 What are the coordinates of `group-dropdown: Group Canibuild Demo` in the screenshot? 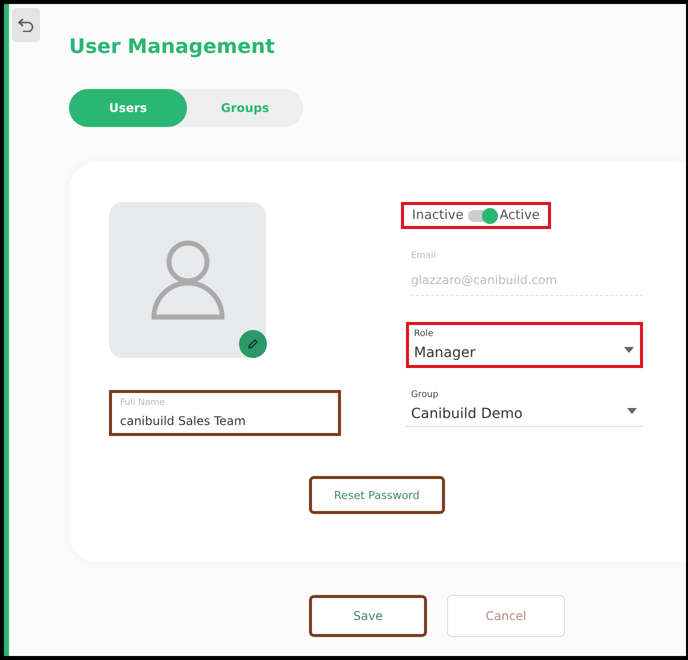 It's located at (524, 406).